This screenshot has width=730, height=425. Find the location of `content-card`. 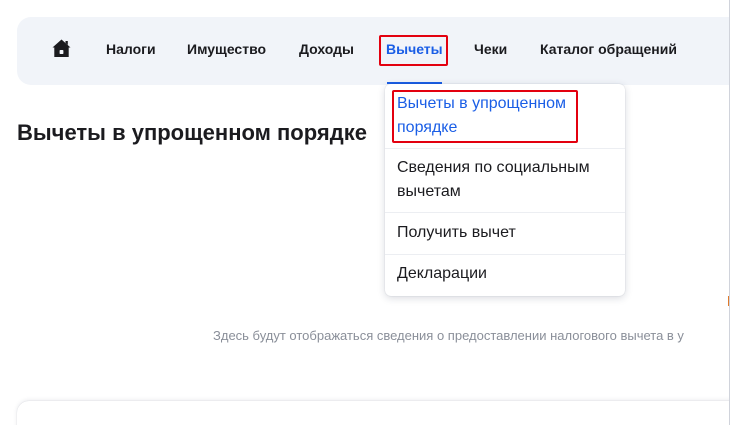

content-card is located at coordinates (373, 413).